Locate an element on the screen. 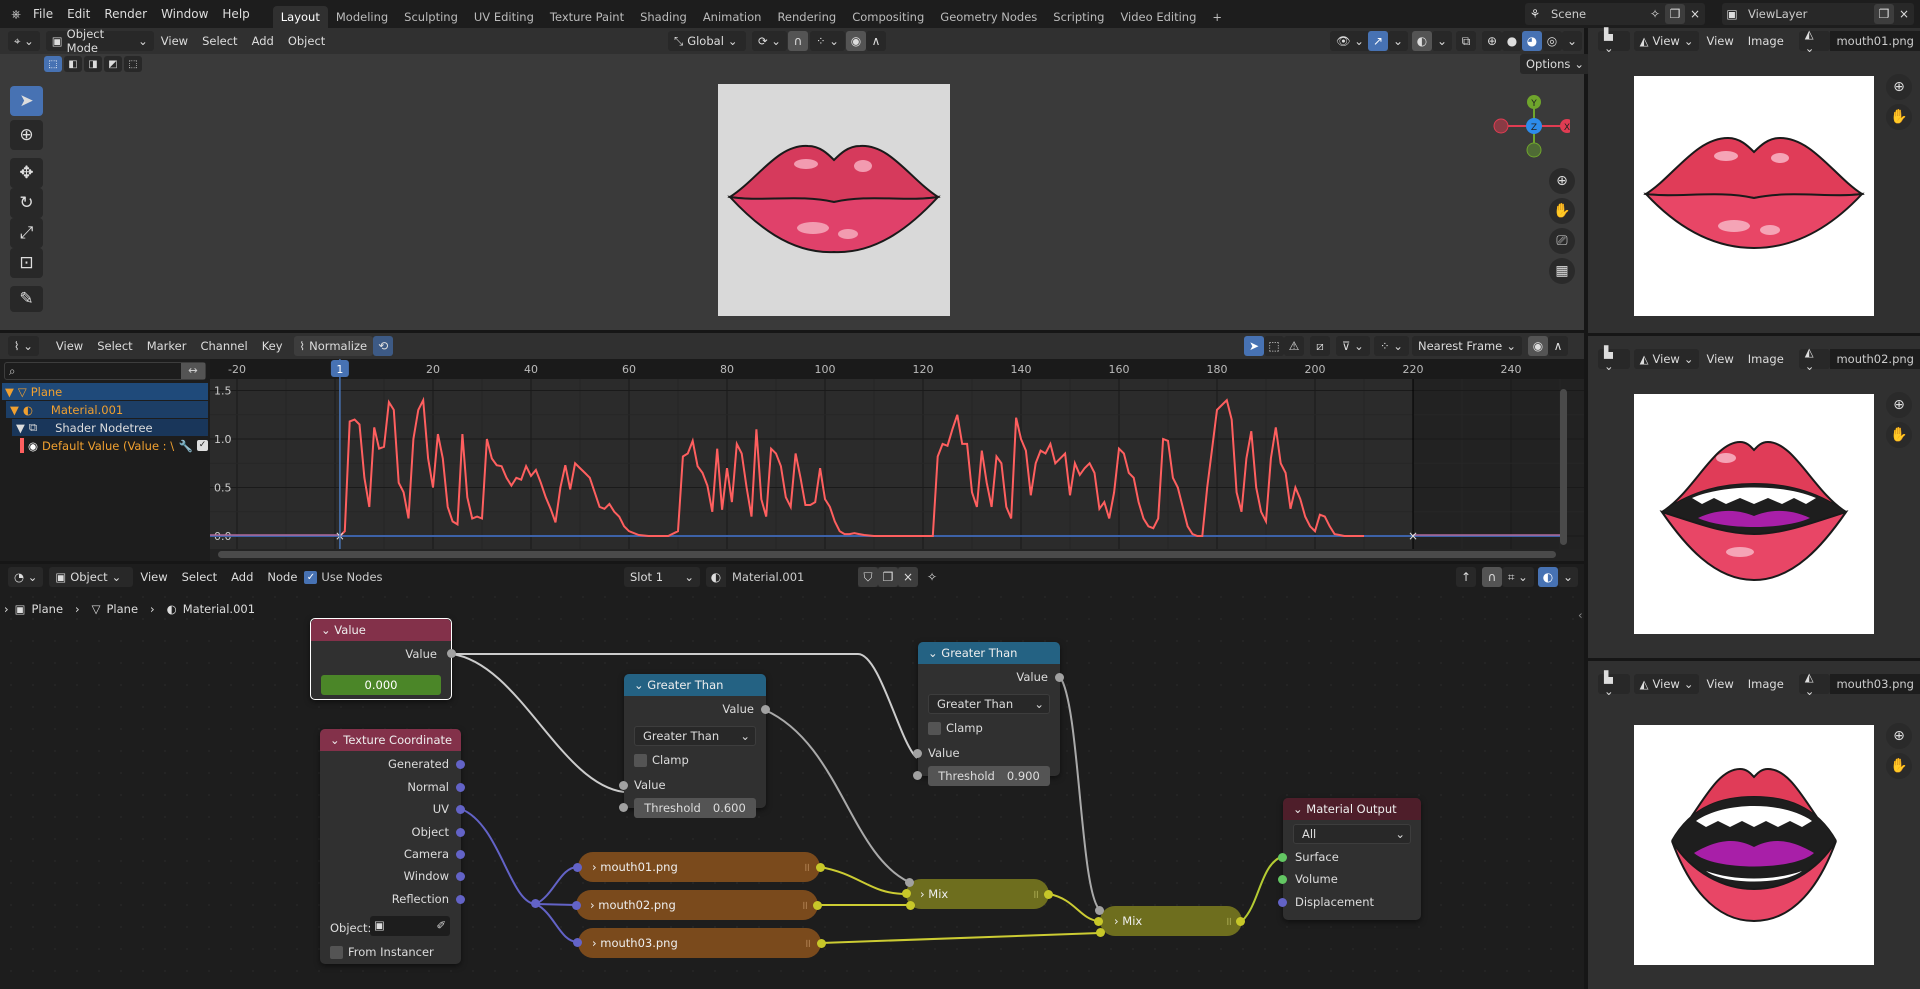 Image resolution: width=1920 pixels, height=989 pixels. tab-shading: Shading is located at coordinates (663, 17).